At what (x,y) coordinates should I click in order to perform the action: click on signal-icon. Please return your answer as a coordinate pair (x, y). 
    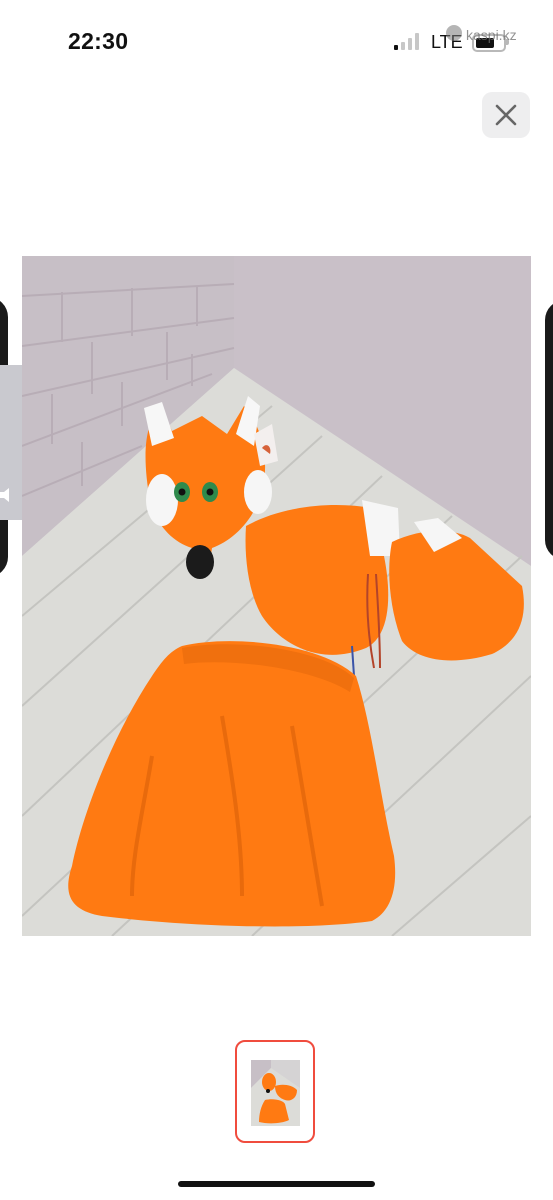
    Looking at the image, I should click on (408, 41).